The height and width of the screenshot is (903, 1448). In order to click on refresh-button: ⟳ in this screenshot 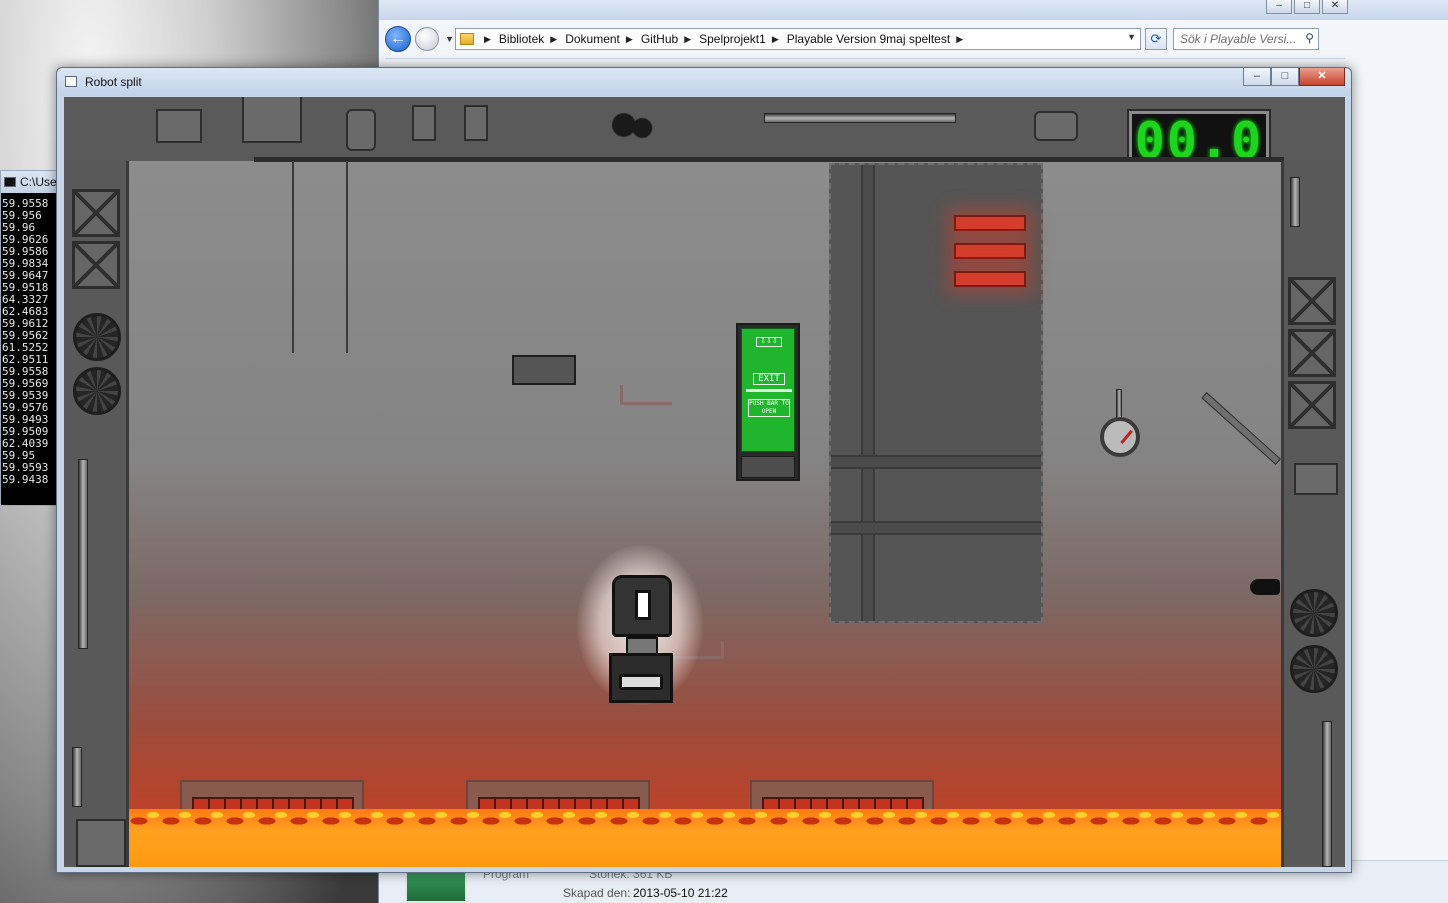, I will do `click(1156, 39)`.